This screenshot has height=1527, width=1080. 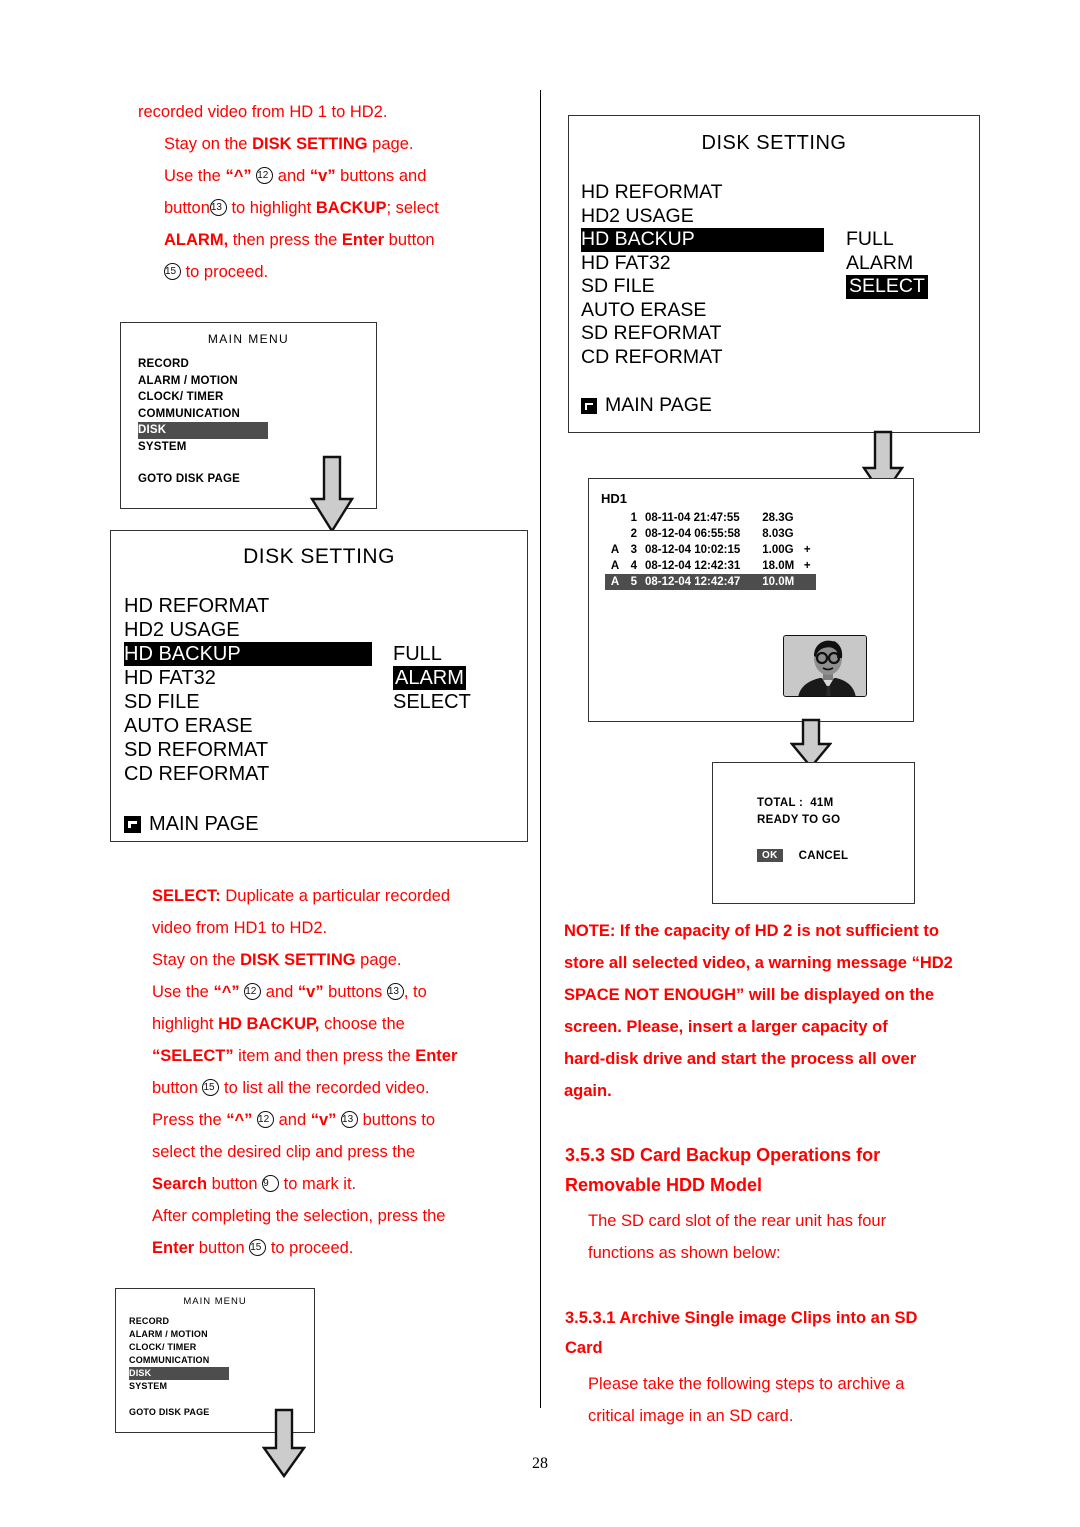 What do you see at coordinates (780, 217) in the screenshot?
I see `ds-row: HD2 USAGE` at bounding box center [780, 217].